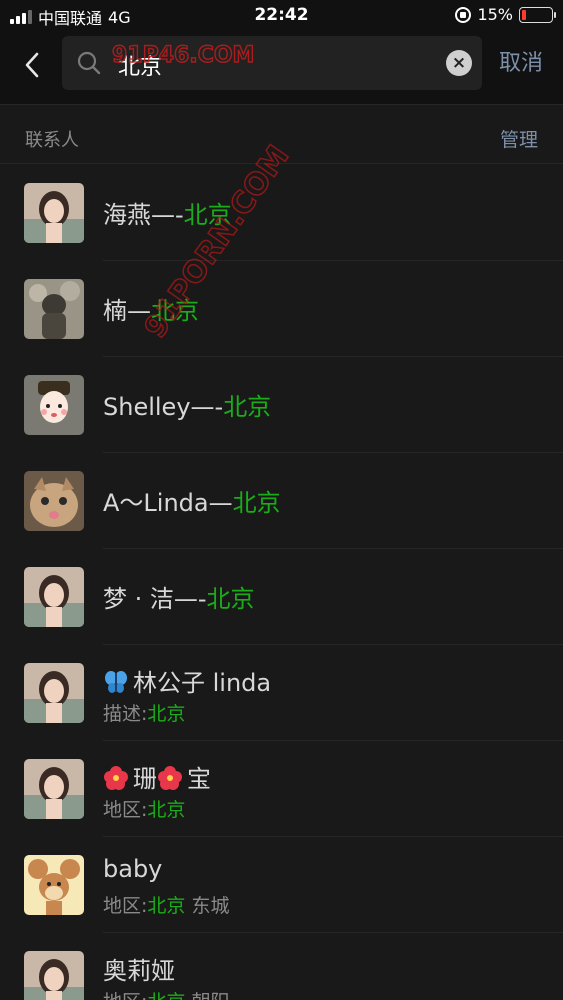 The height and width of the screenshot is (1000, 563). I want to click on contact-name: A～Linda—北京, so click(192, 500).